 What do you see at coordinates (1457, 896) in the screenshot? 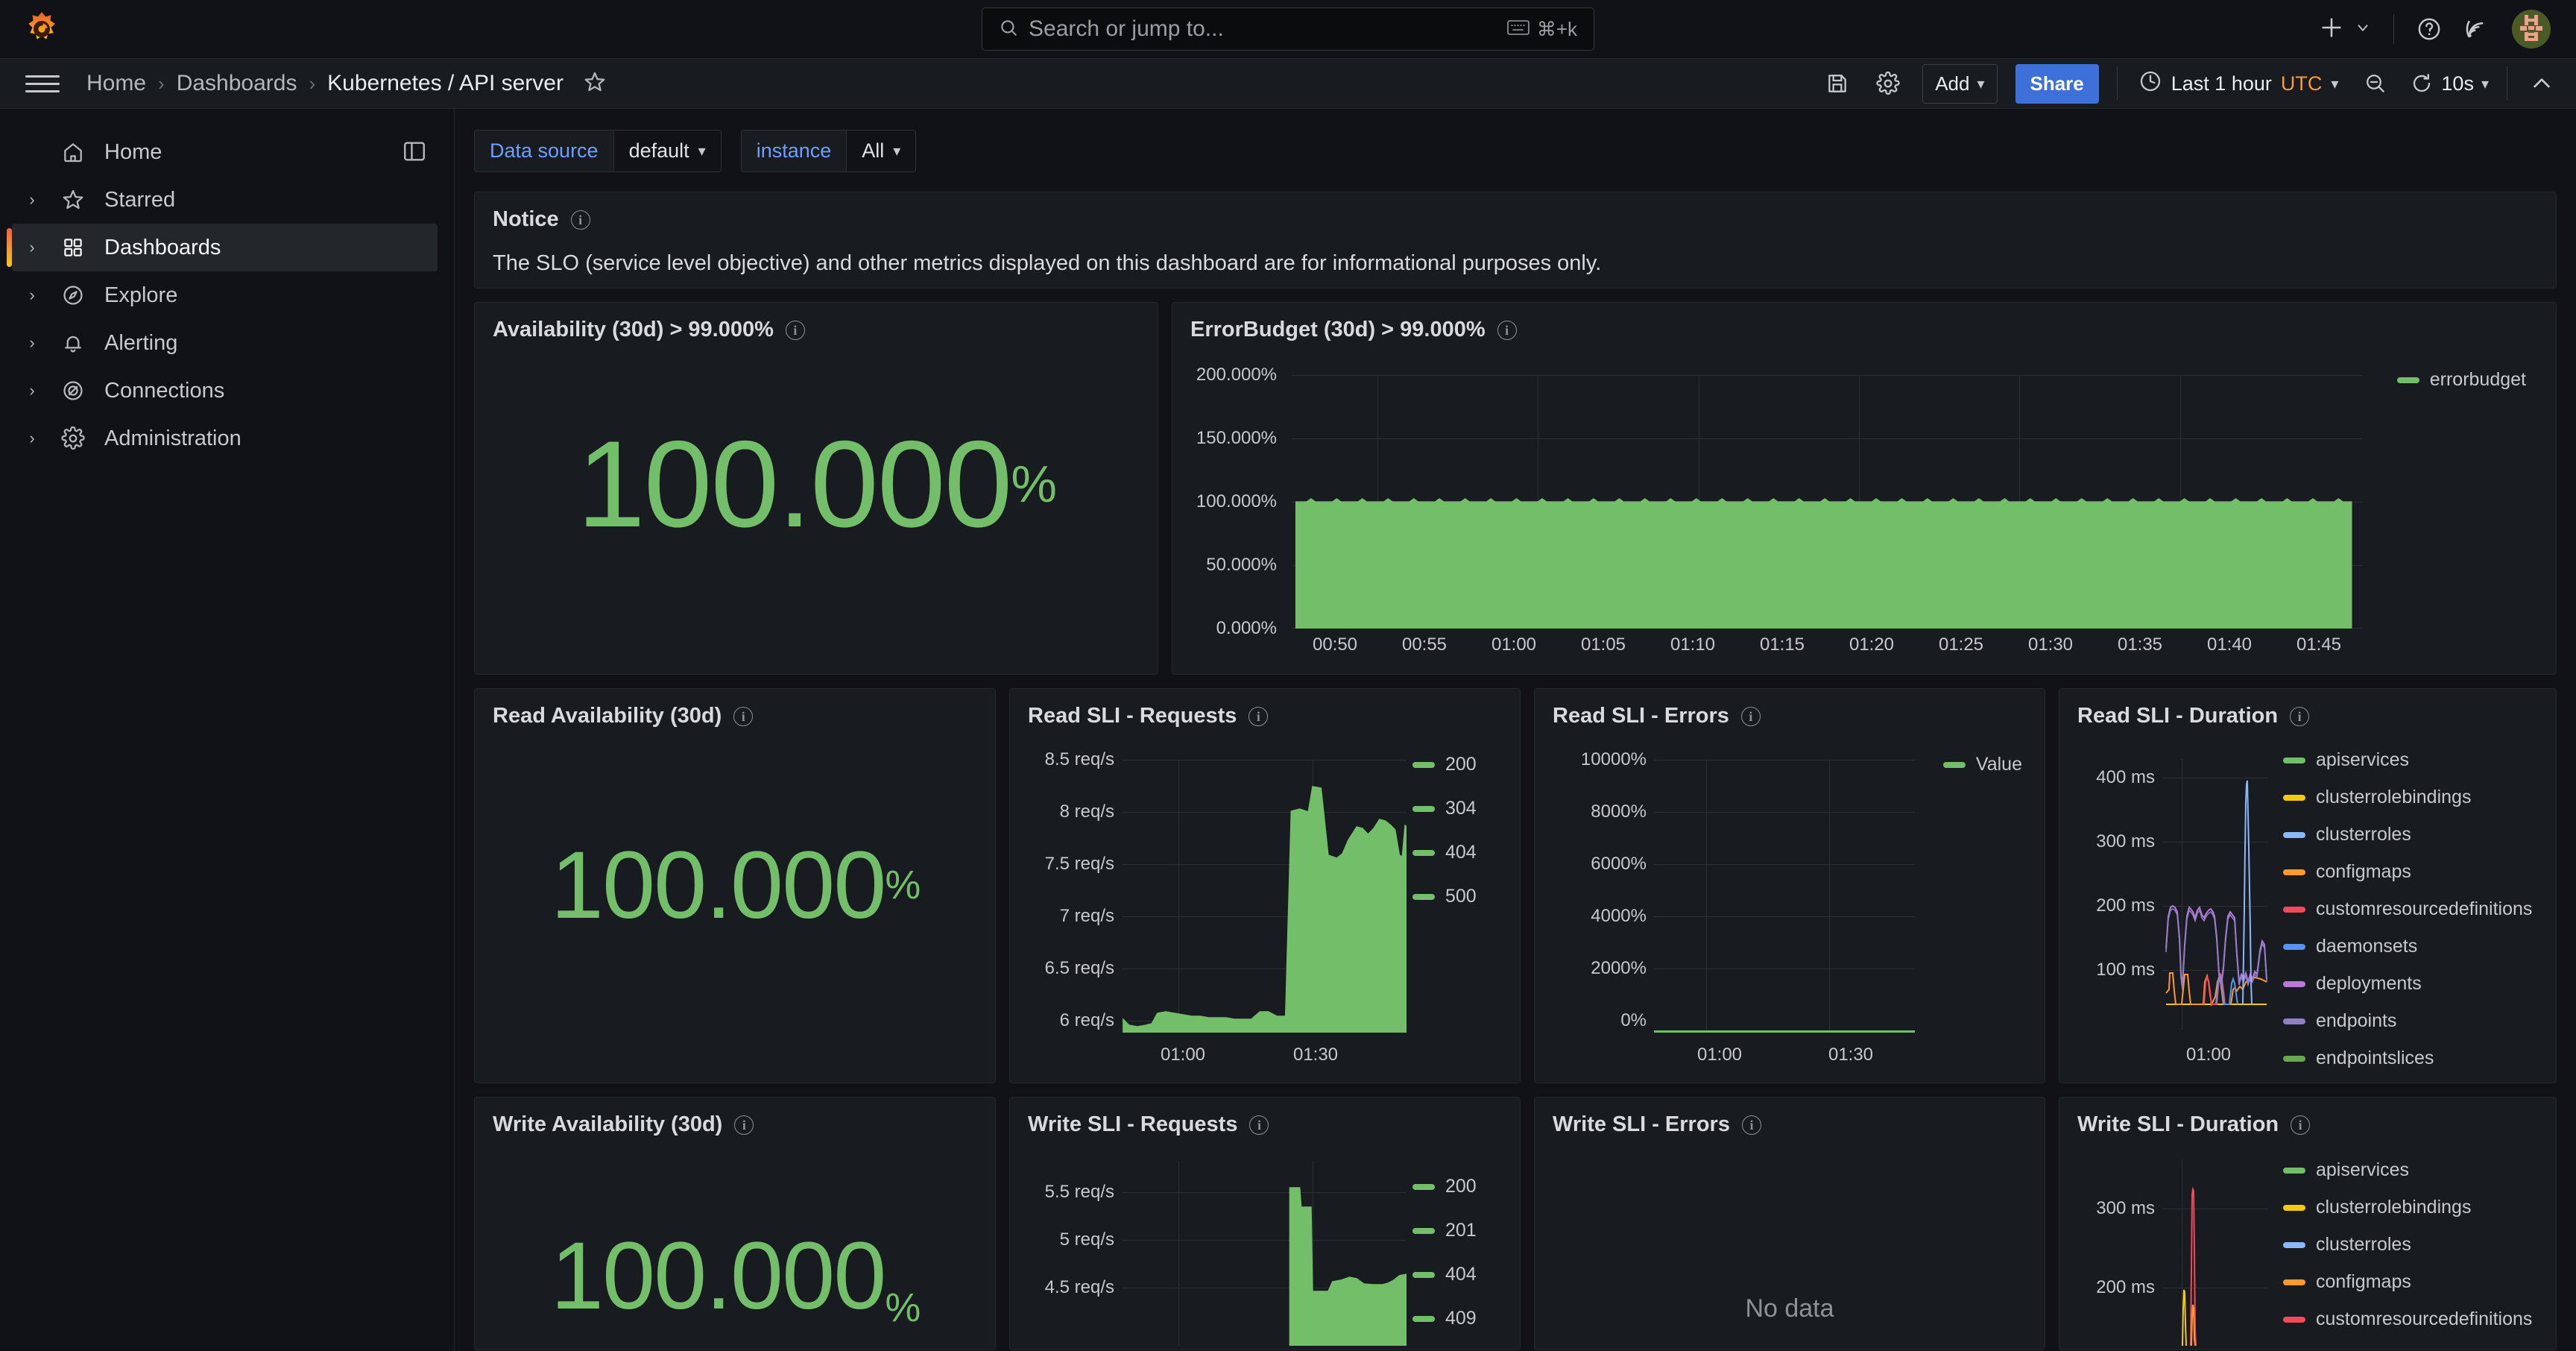
I see `legend-item: 500` at bounding box center [1457, 896].